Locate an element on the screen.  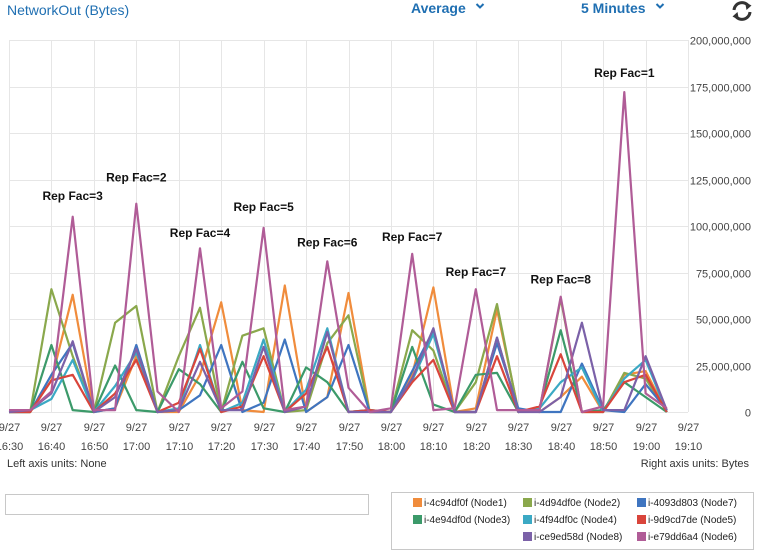
annotation-label: Rep Fac=1 is located at coordinates (624, 73).